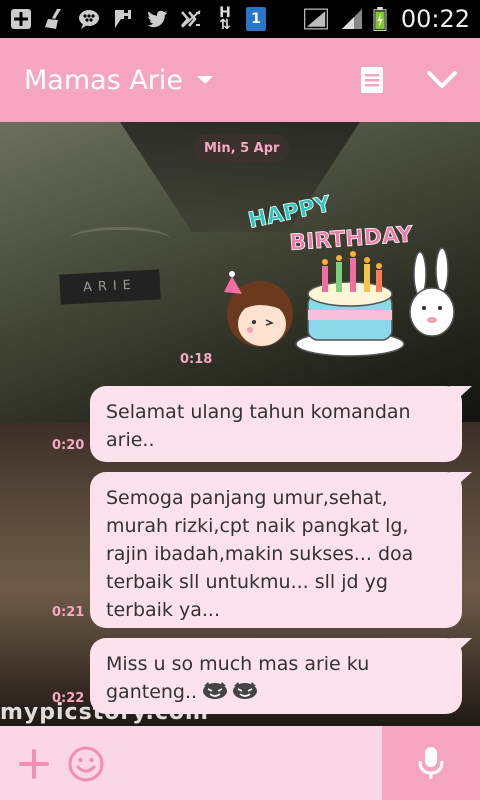  Describe the element at coordinates (68, 612) in the screenshot. I see `message-timestamp: 0:21` at that location.